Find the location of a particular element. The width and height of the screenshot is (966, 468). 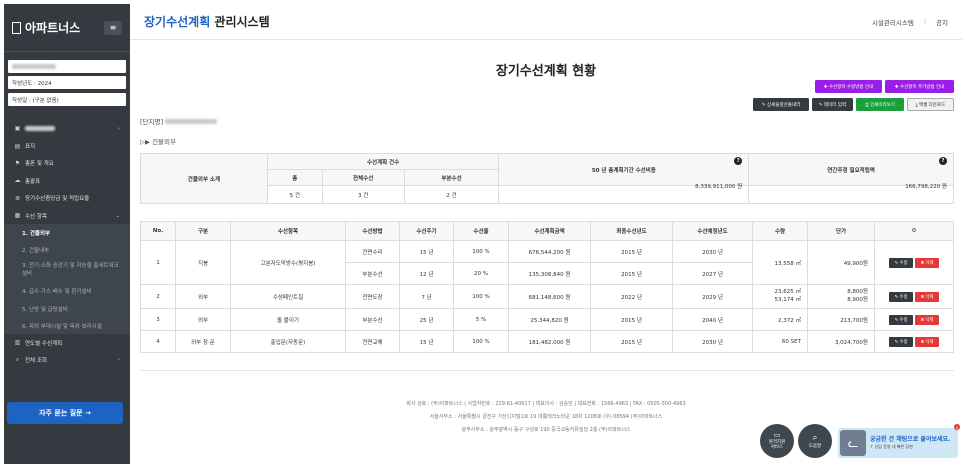

cell-item: 돌 붙이기 is located at coordinates (288, 319).